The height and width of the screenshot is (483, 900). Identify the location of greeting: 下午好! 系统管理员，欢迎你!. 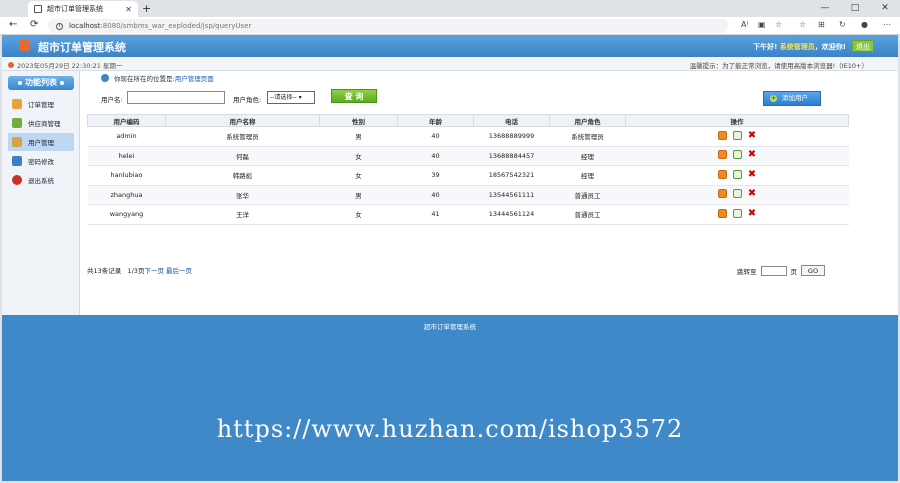
(799, 47).